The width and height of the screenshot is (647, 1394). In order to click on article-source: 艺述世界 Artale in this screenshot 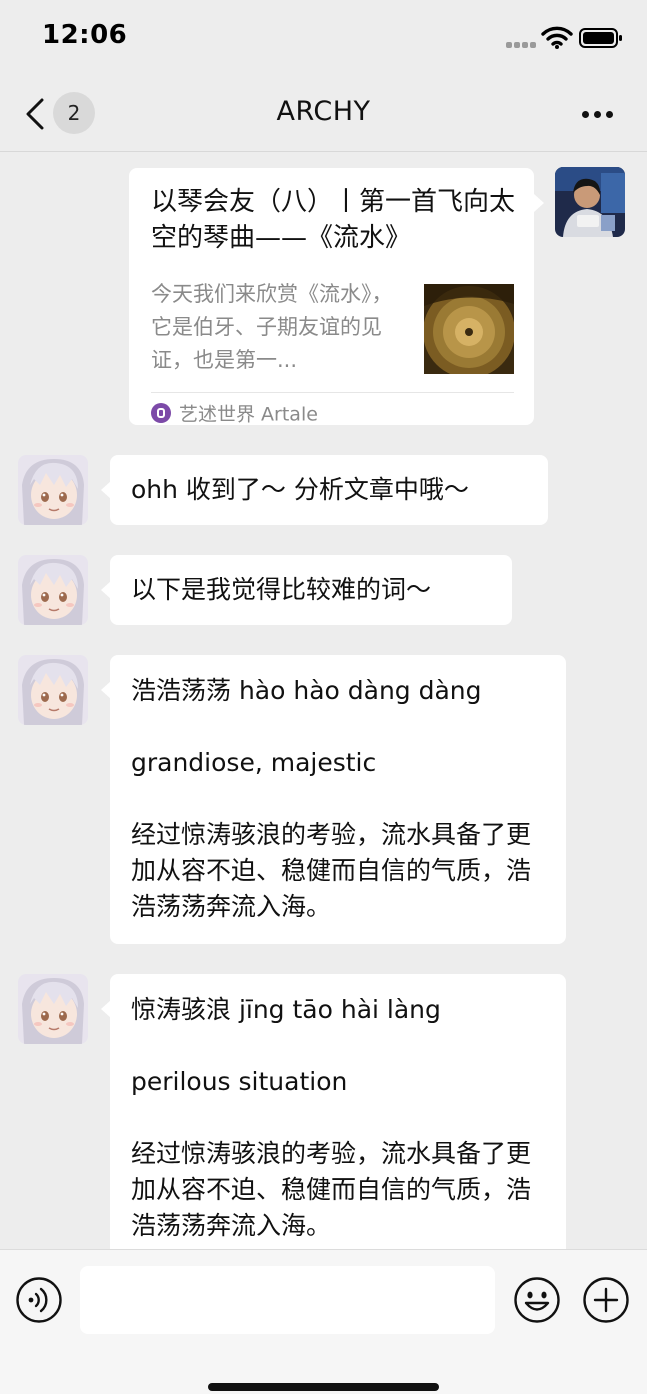, I will do `click(234, 414)`.